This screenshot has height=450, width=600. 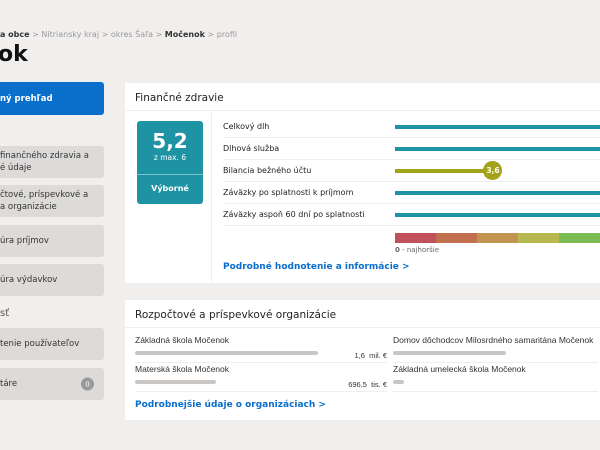 I want to click on card-title: Finančné zdravie, so click(x=362, y=97).